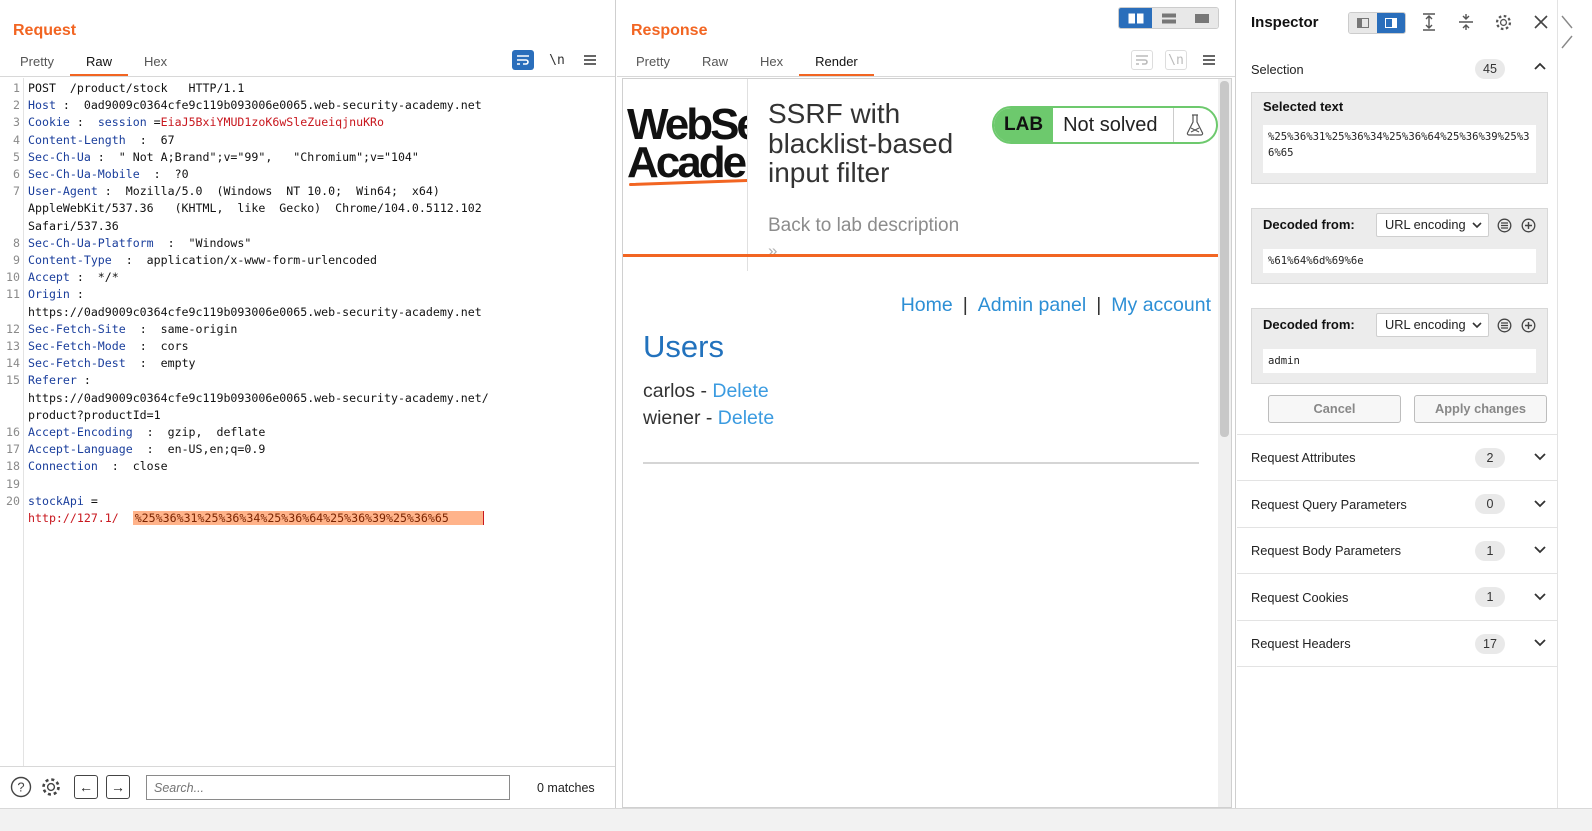  I want to click on back-to-lab-link: Back to lab description, so click(863, 226).